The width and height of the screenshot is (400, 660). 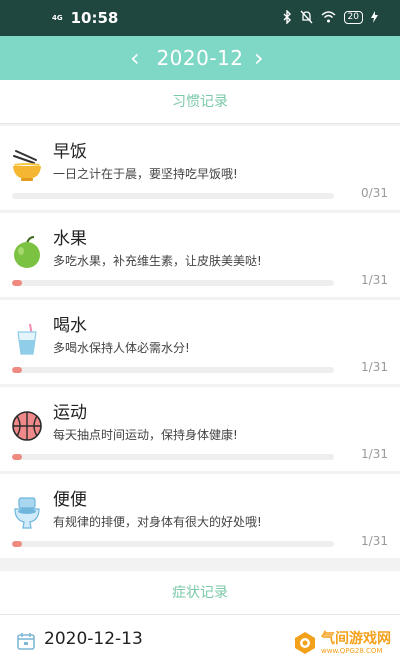 I want to click on toilet-icon, so click(x=27, y=513).